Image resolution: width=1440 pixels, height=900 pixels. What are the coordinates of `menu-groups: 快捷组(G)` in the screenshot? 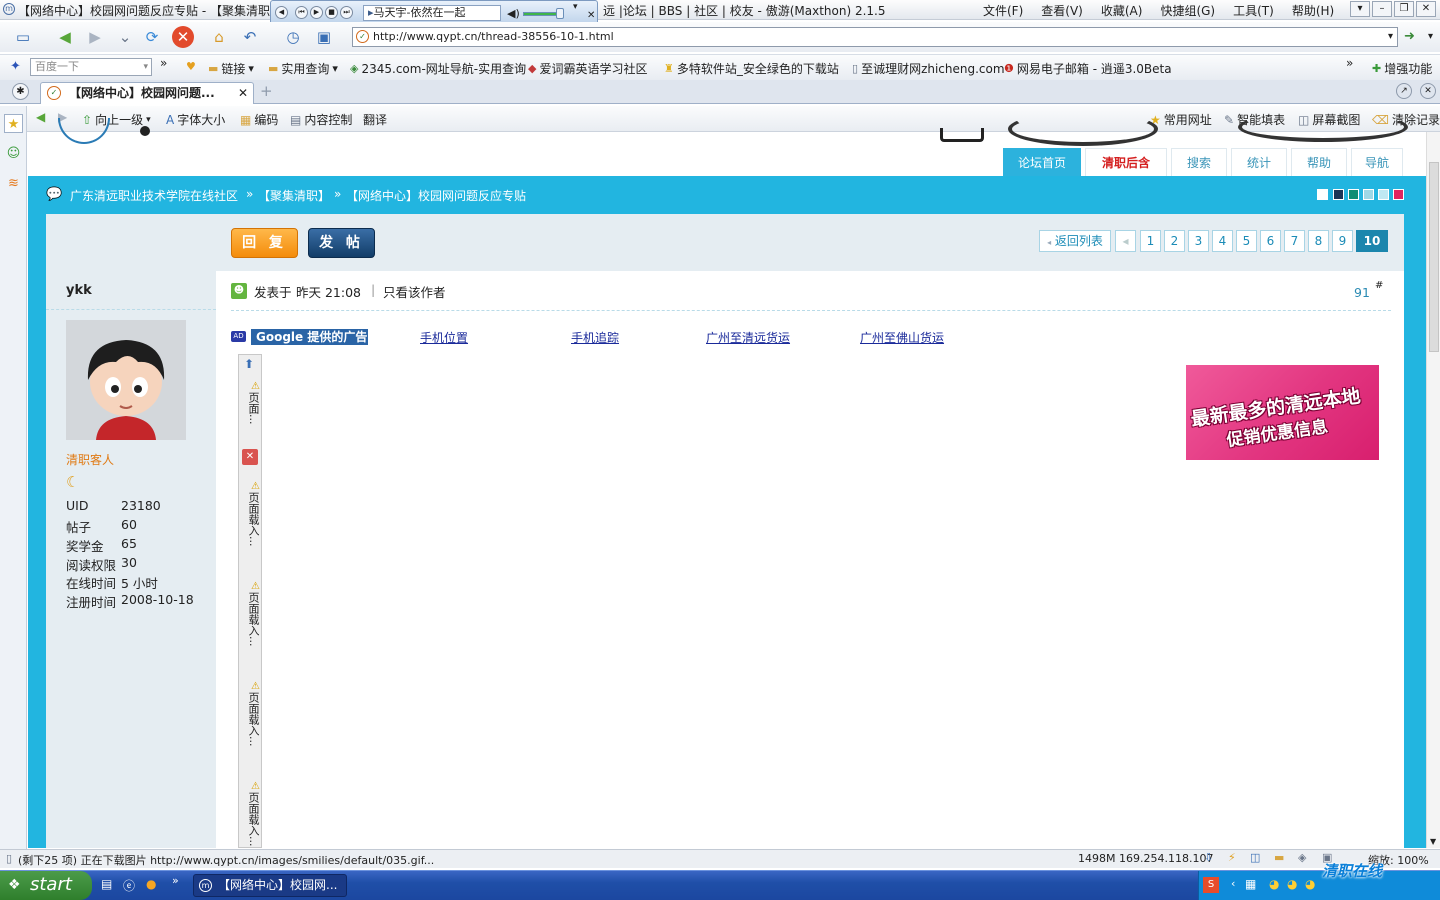 It's located at (1187, 10).